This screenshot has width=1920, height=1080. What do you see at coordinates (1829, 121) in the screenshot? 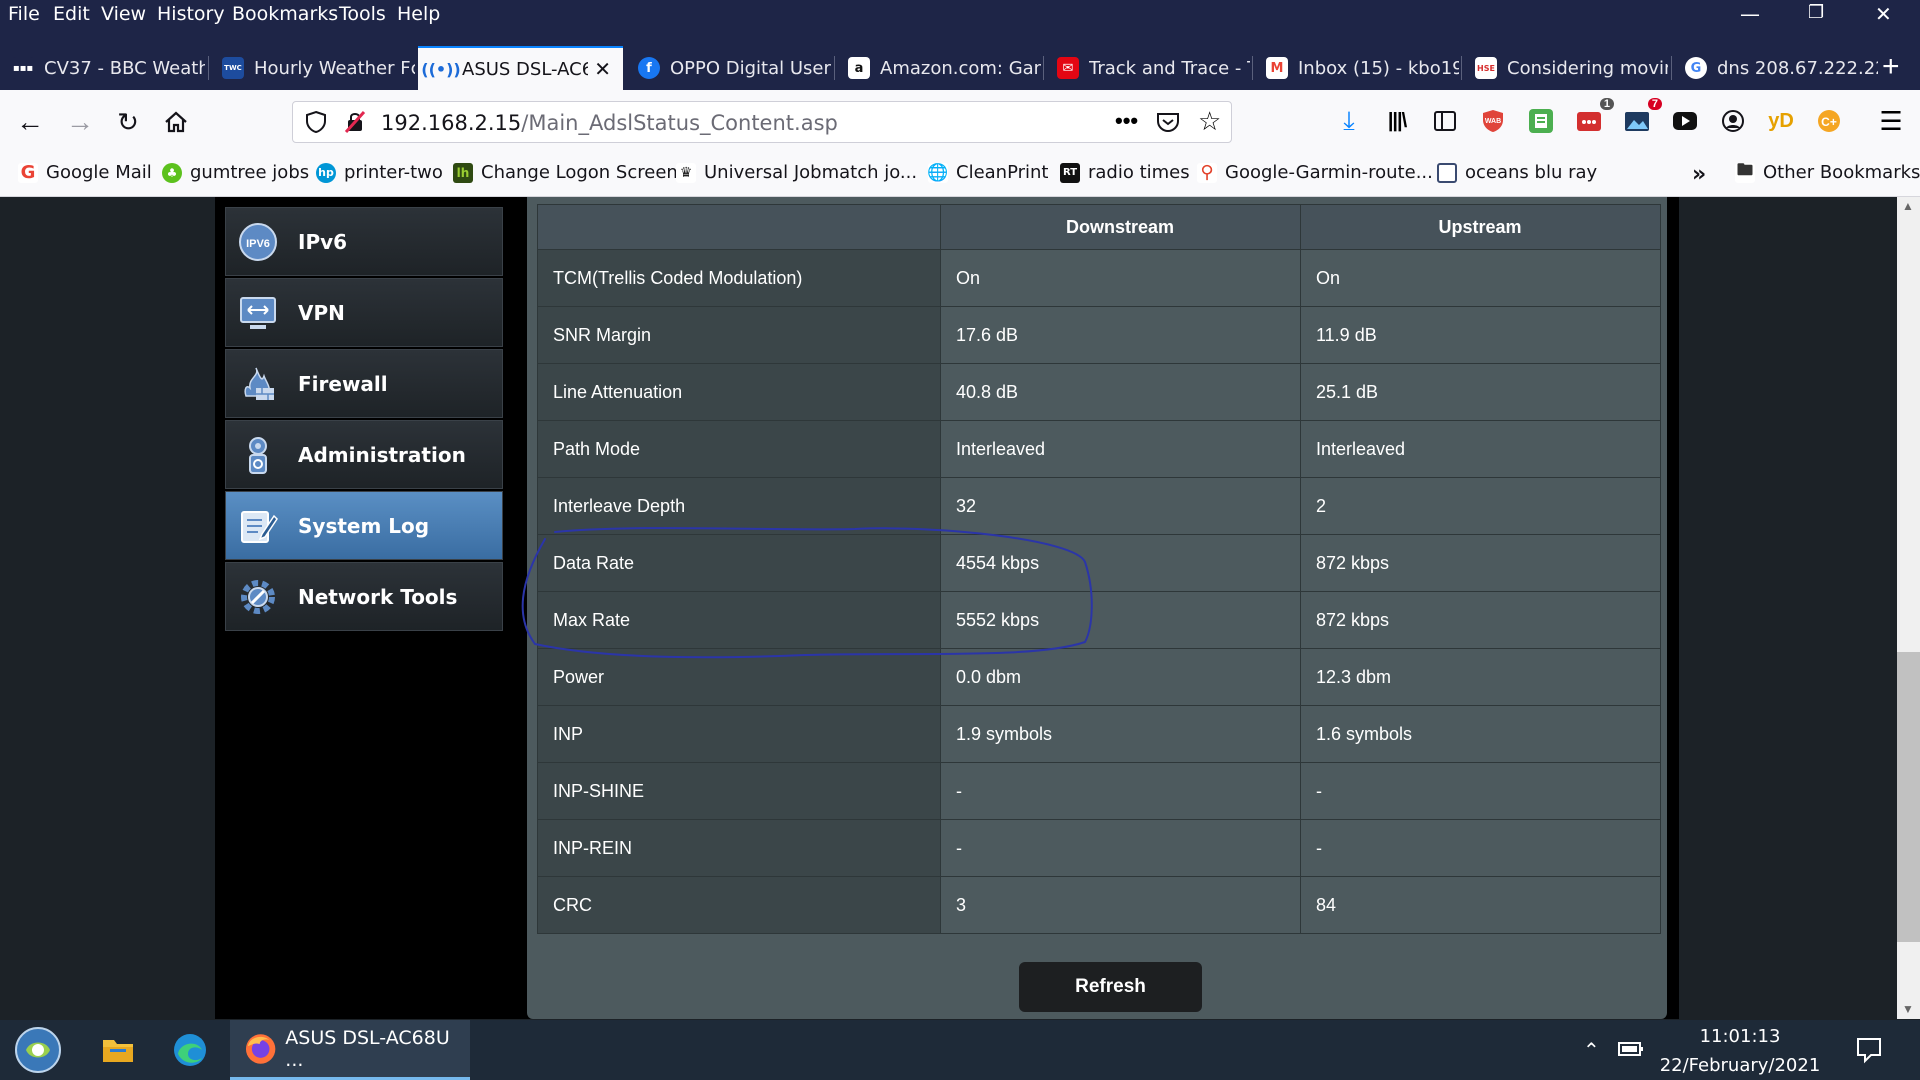
I see `coupon-extension-icon: C+` at bounding box center [1829, 121].